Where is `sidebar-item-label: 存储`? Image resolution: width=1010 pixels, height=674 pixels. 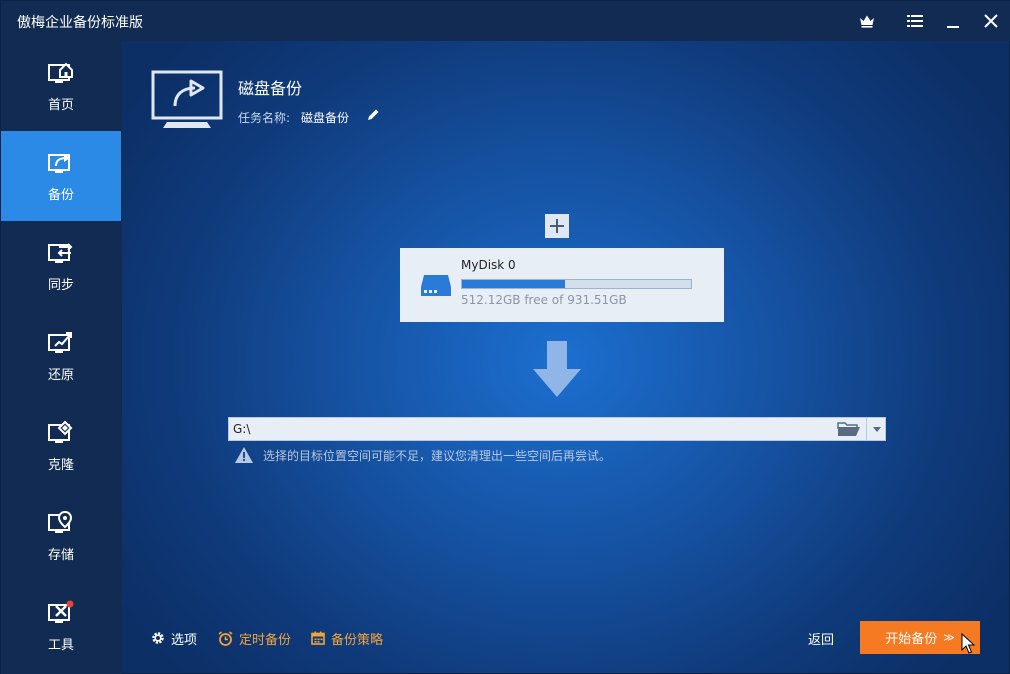 sidebar-item-label: 存储 is located at coordinates (60, 555).